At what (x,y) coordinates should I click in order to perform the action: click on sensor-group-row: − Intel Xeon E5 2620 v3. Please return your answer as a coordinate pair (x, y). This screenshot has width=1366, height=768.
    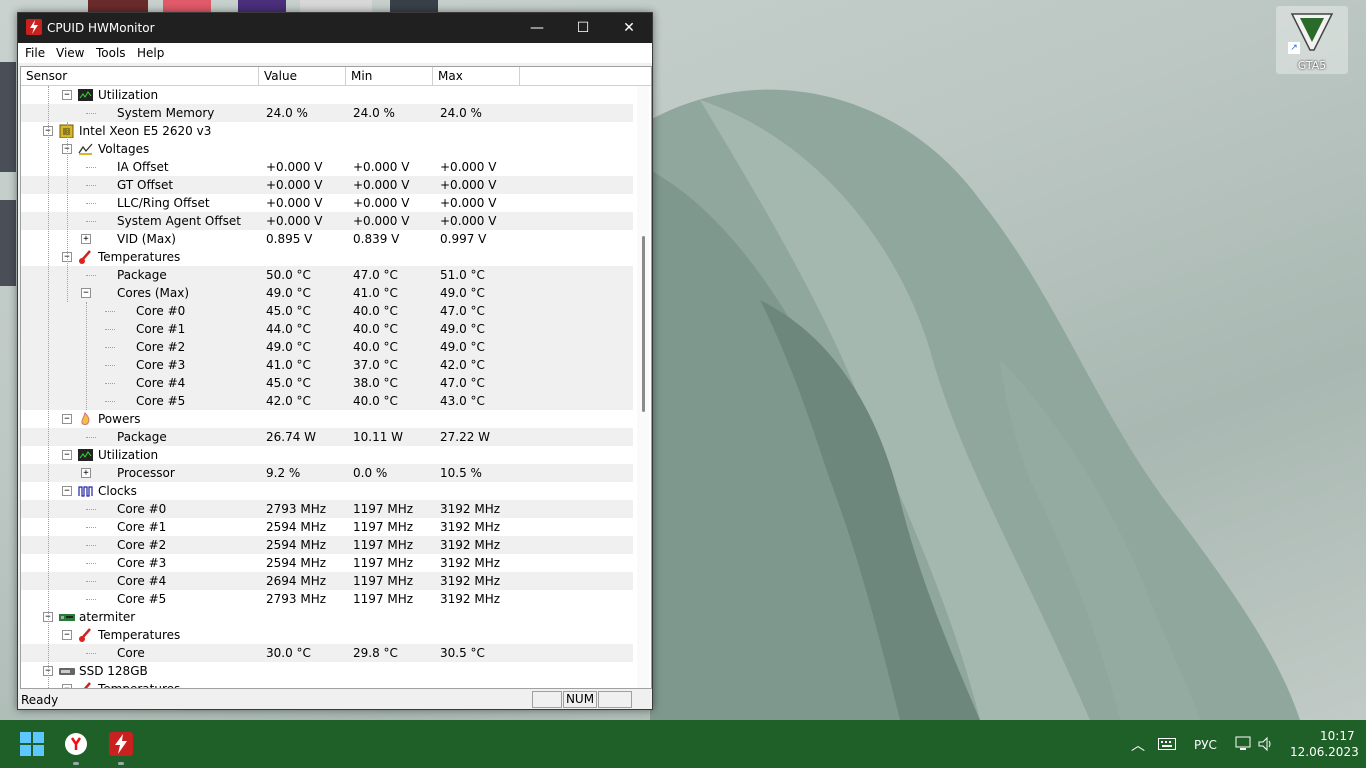
    Looking at the image, I should click on (327, 131).